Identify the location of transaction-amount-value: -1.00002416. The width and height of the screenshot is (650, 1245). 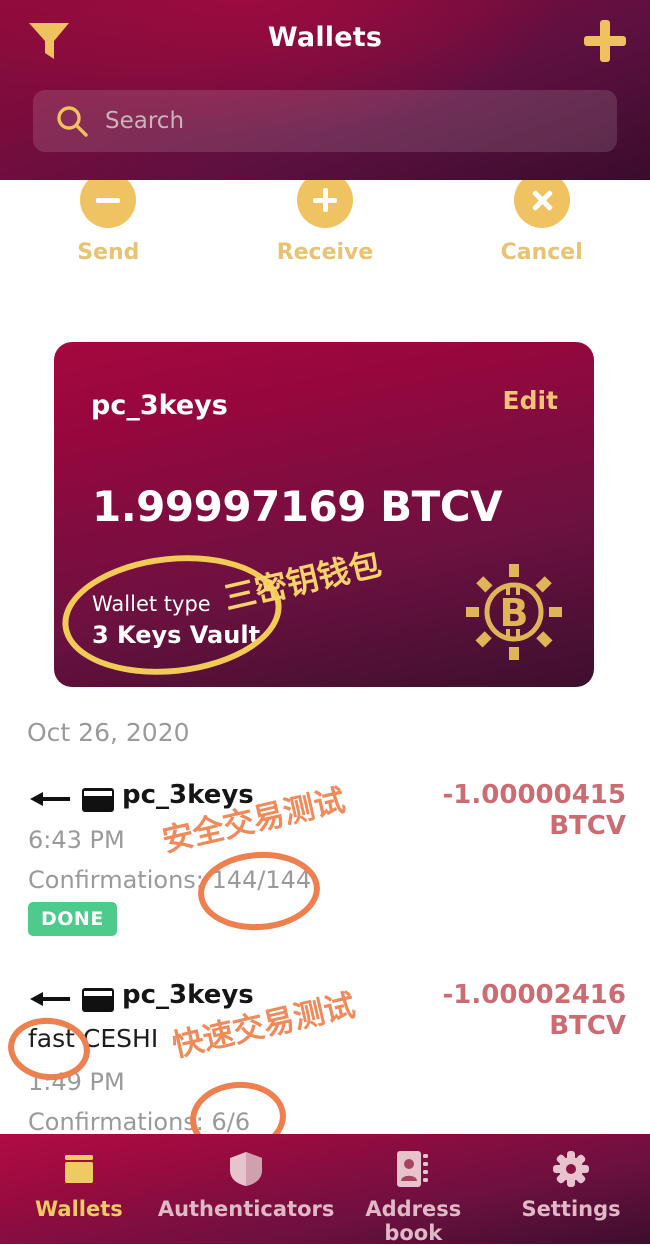
(534, 995).